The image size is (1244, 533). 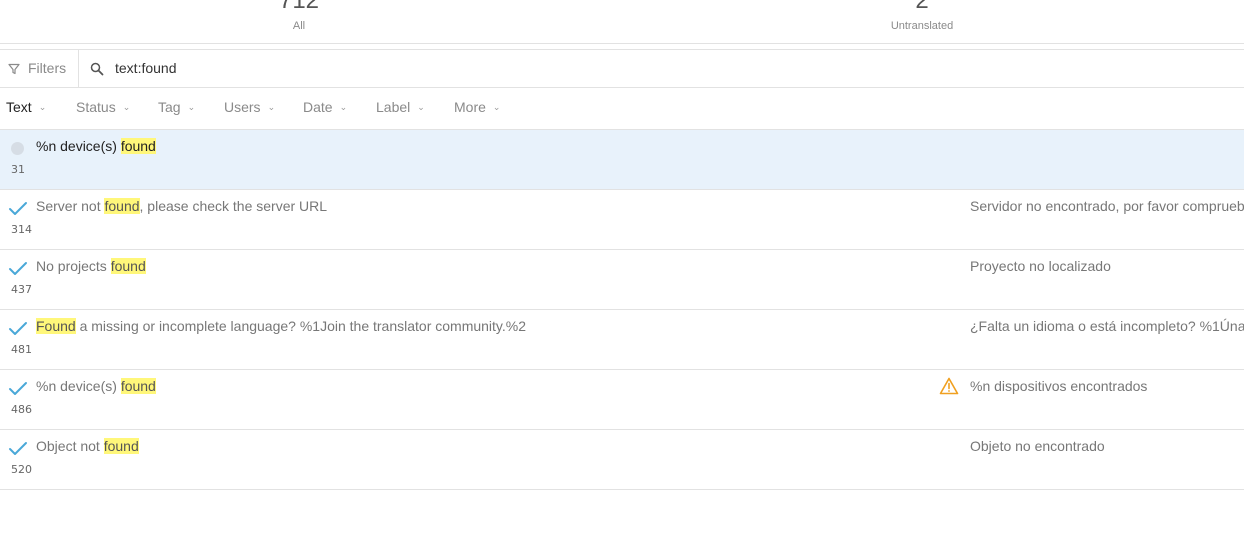 What do you see at coordinates (70, 206) in the screenshot?
I see `source-text-part: Server not` at bounding box center [70, 206].